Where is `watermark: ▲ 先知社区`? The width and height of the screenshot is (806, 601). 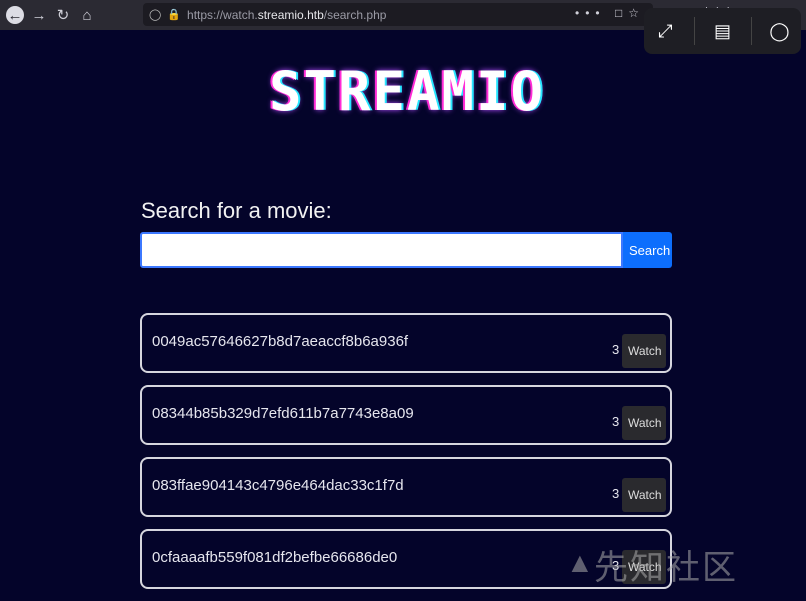
watermark: ▲ 先知社区 is located at coordinates (652, 564).